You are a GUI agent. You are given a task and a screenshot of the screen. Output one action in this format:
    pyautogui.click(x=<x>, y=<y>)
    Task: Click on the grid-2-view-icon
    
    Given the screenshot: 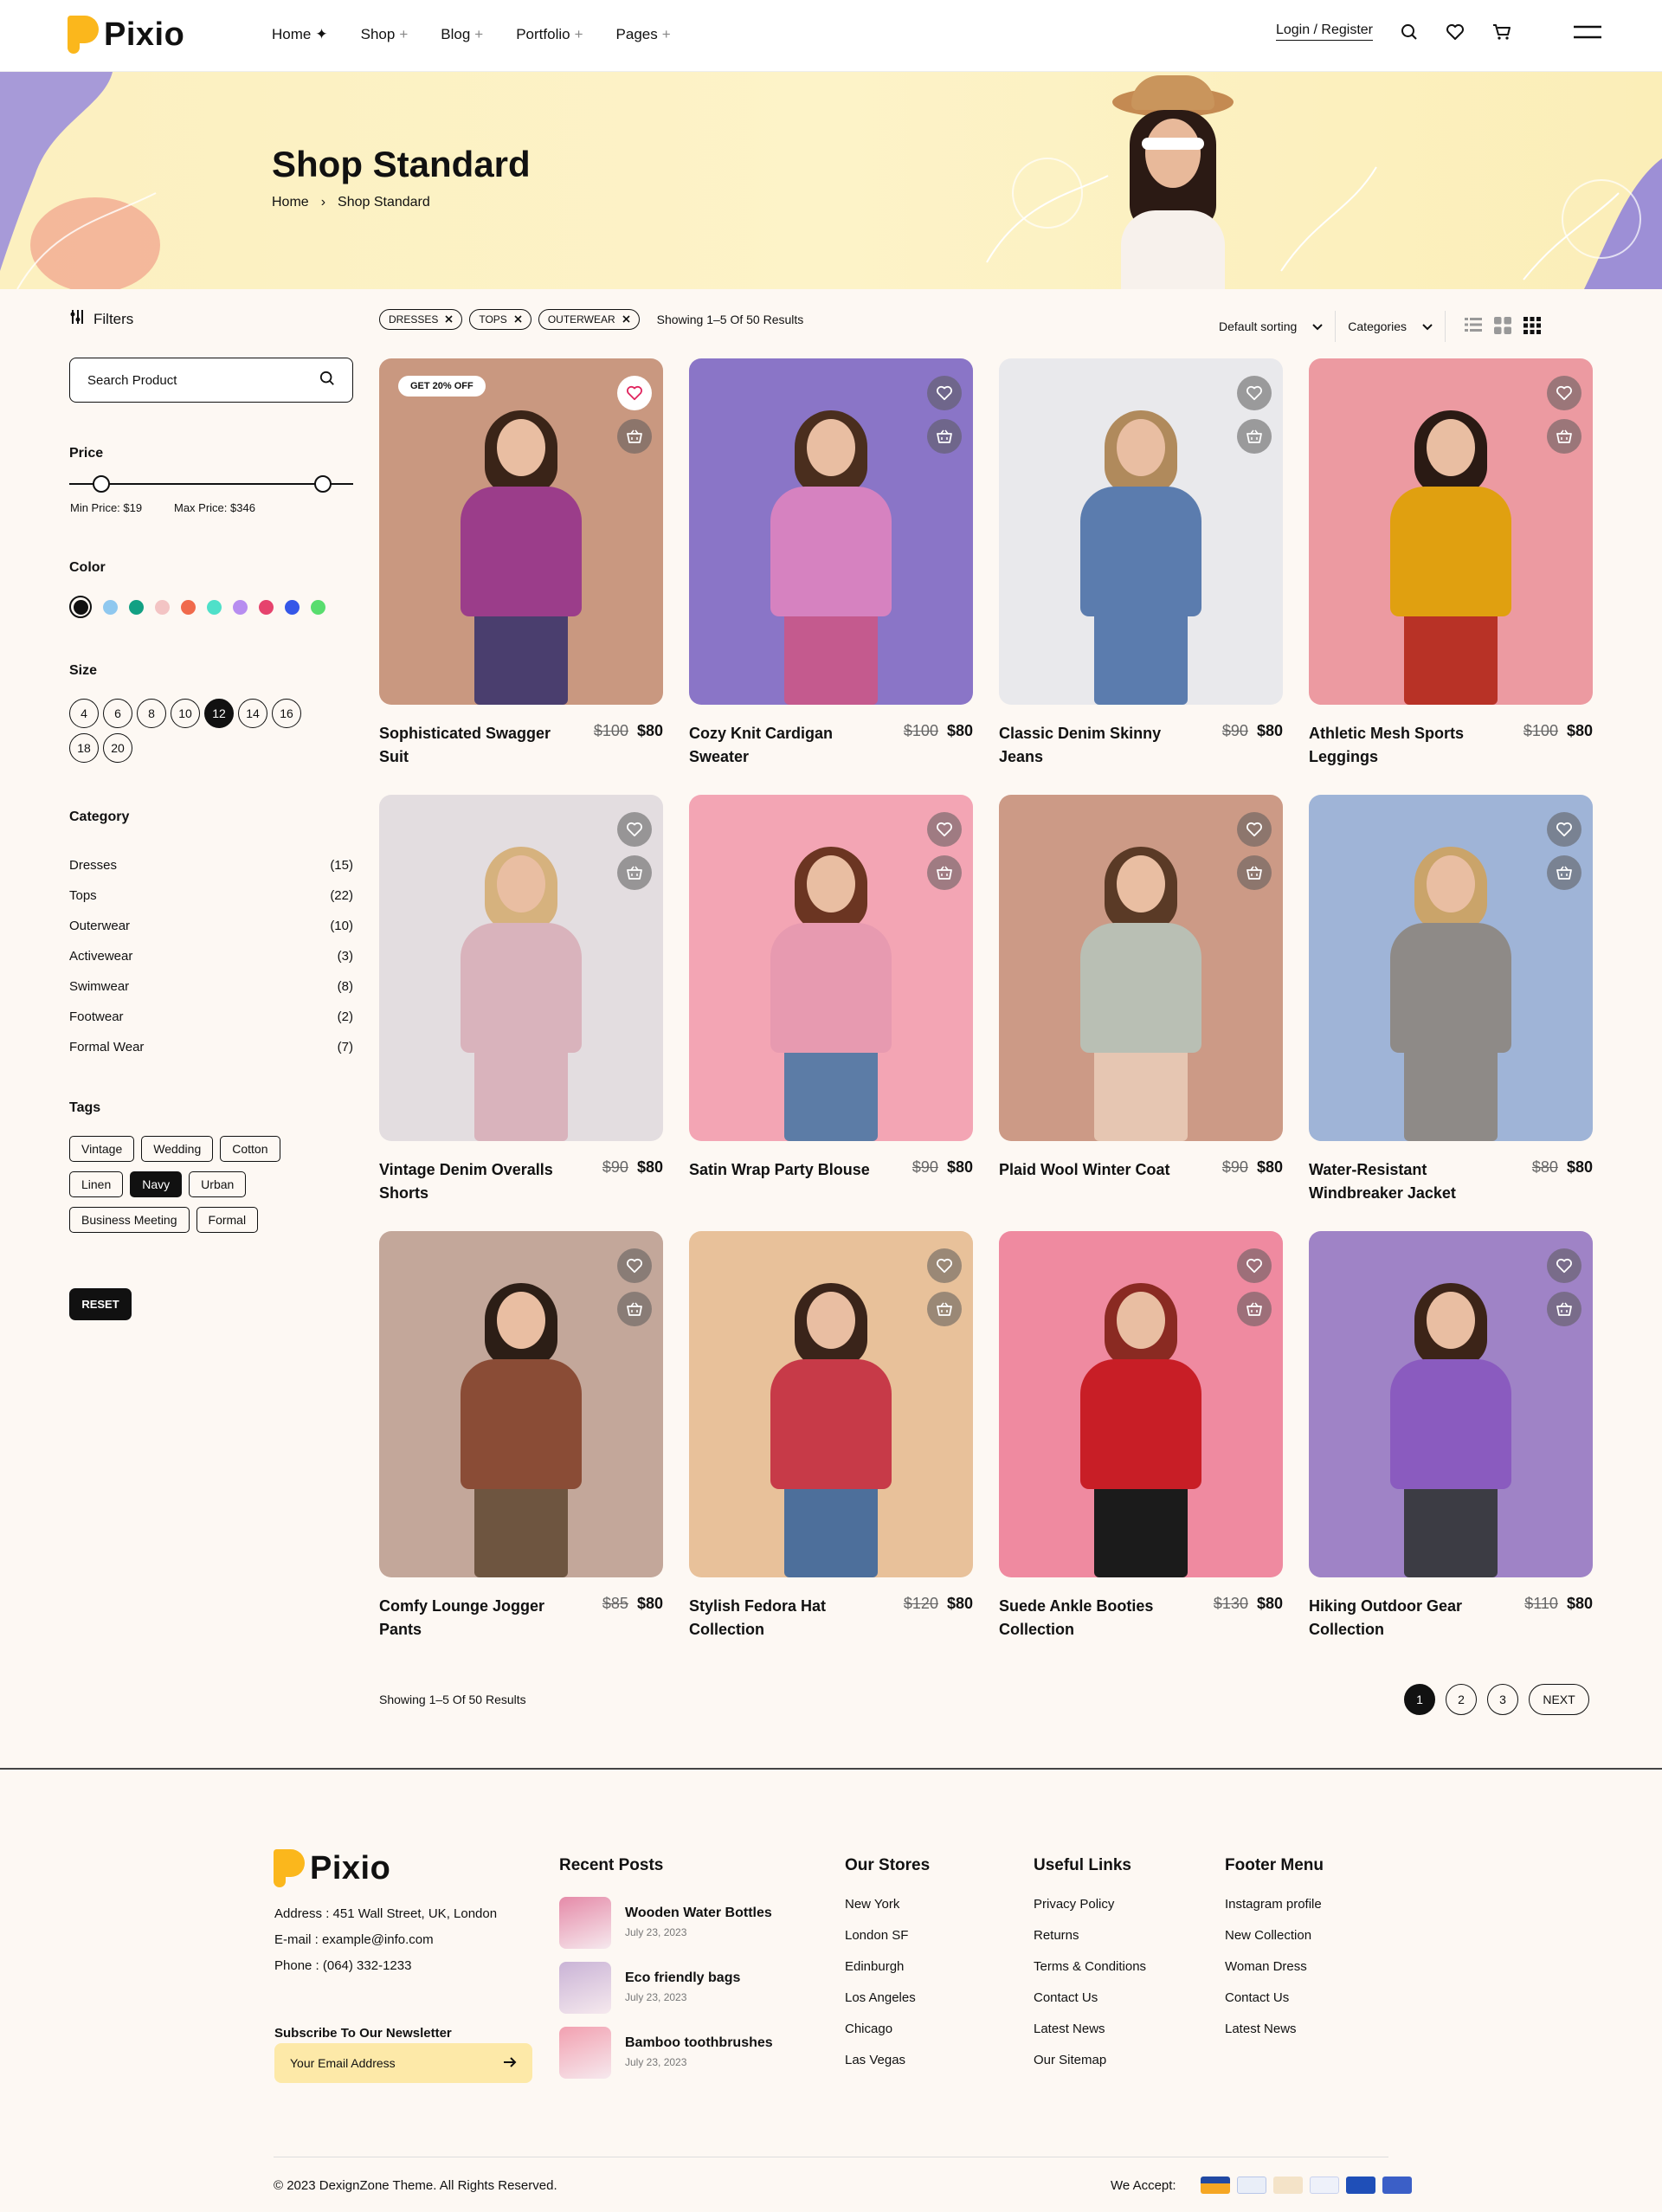 What is the action you would take?
    pyautogui.click(x=1502, y=326)
    